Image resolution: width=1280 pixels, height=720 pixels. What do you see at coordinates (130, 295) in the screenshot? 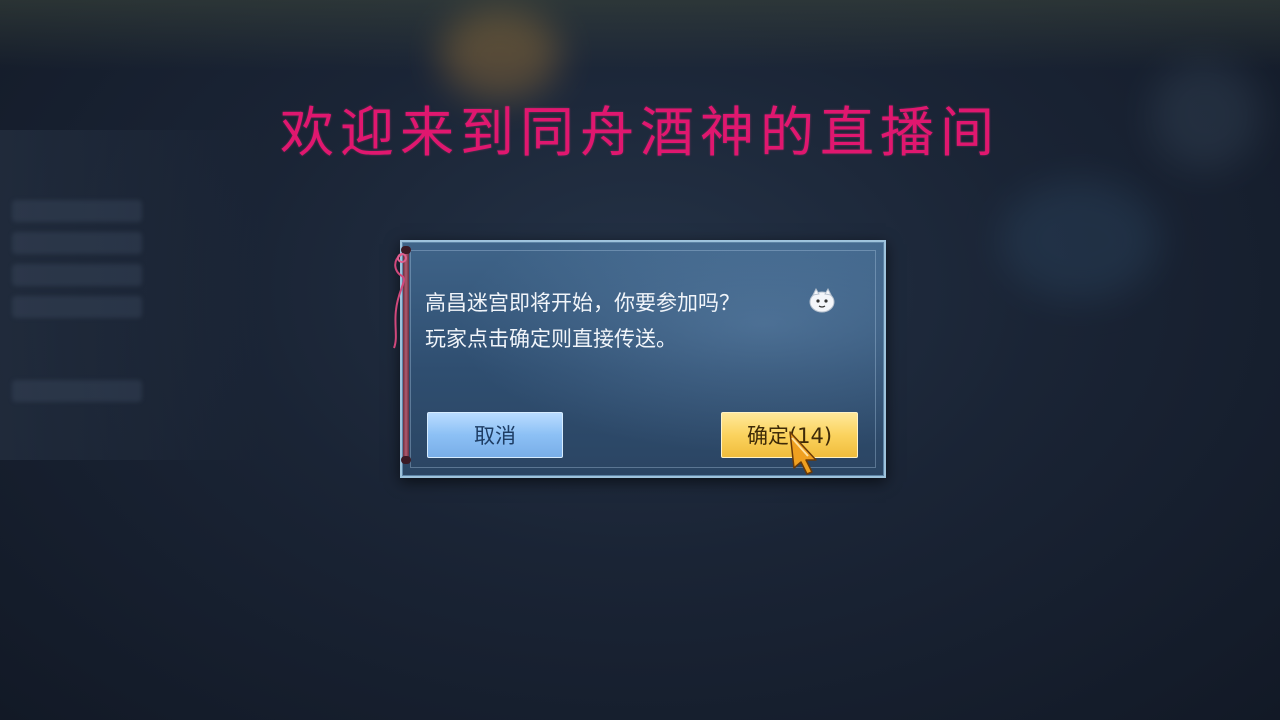
I see `game-left-panel-background` at bounding box center [130, 295].